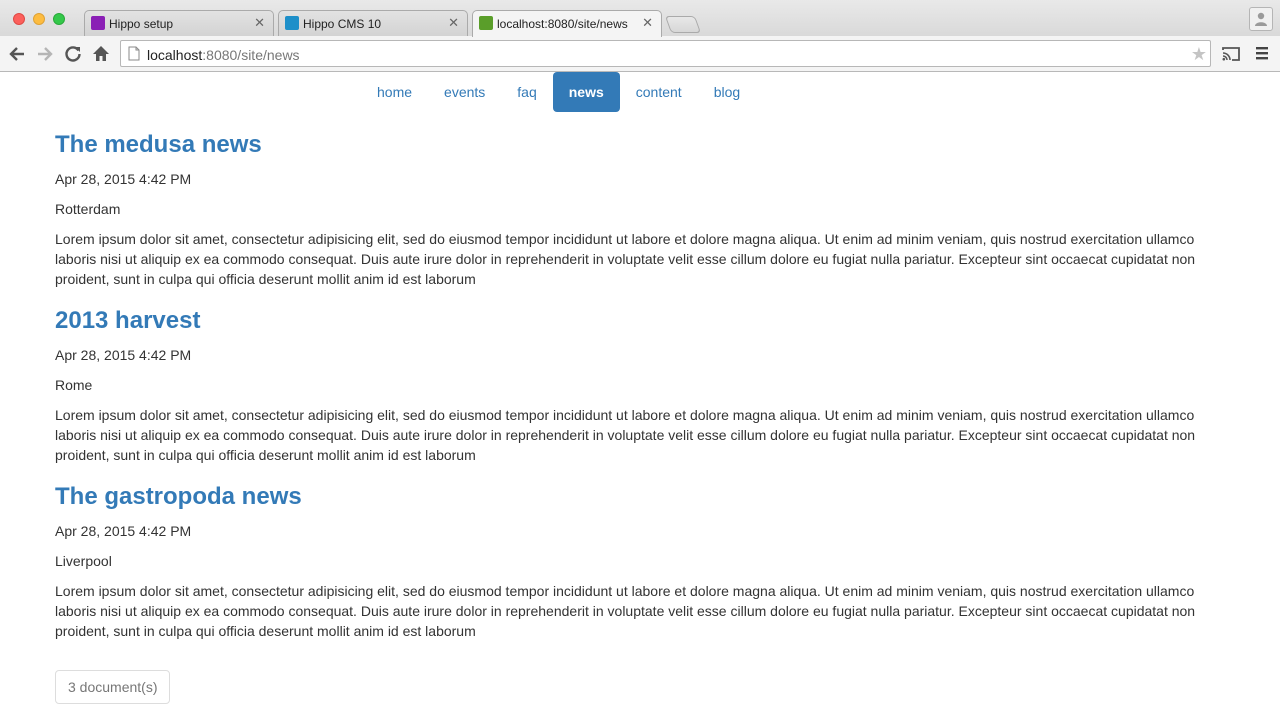 This screenshot has width=1280, height=720. What do you see at coordinates (659, 92) in the screenshot?
I see `nav-item-content: content` at bounding box center [659, 92].